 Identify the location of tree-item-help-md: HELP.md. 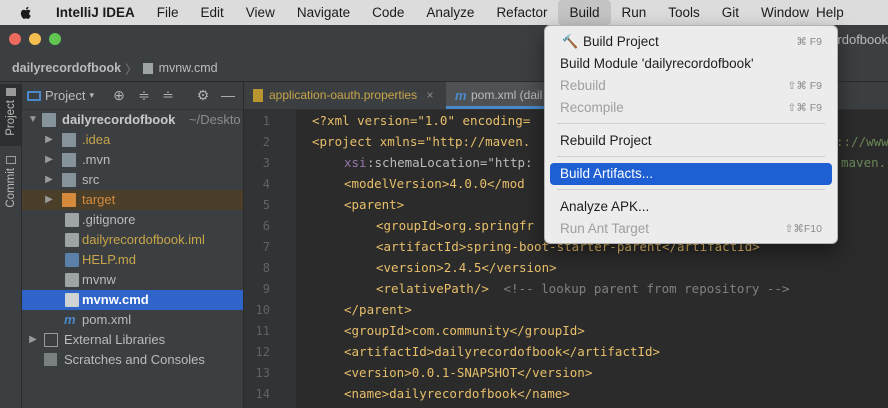
(132, 260).